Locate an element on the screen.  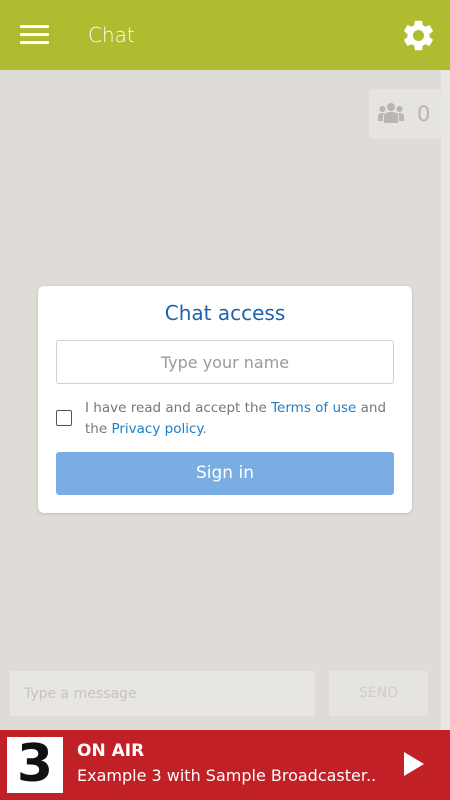
station-logo-text: 3 is located at coordinates (35, 764).